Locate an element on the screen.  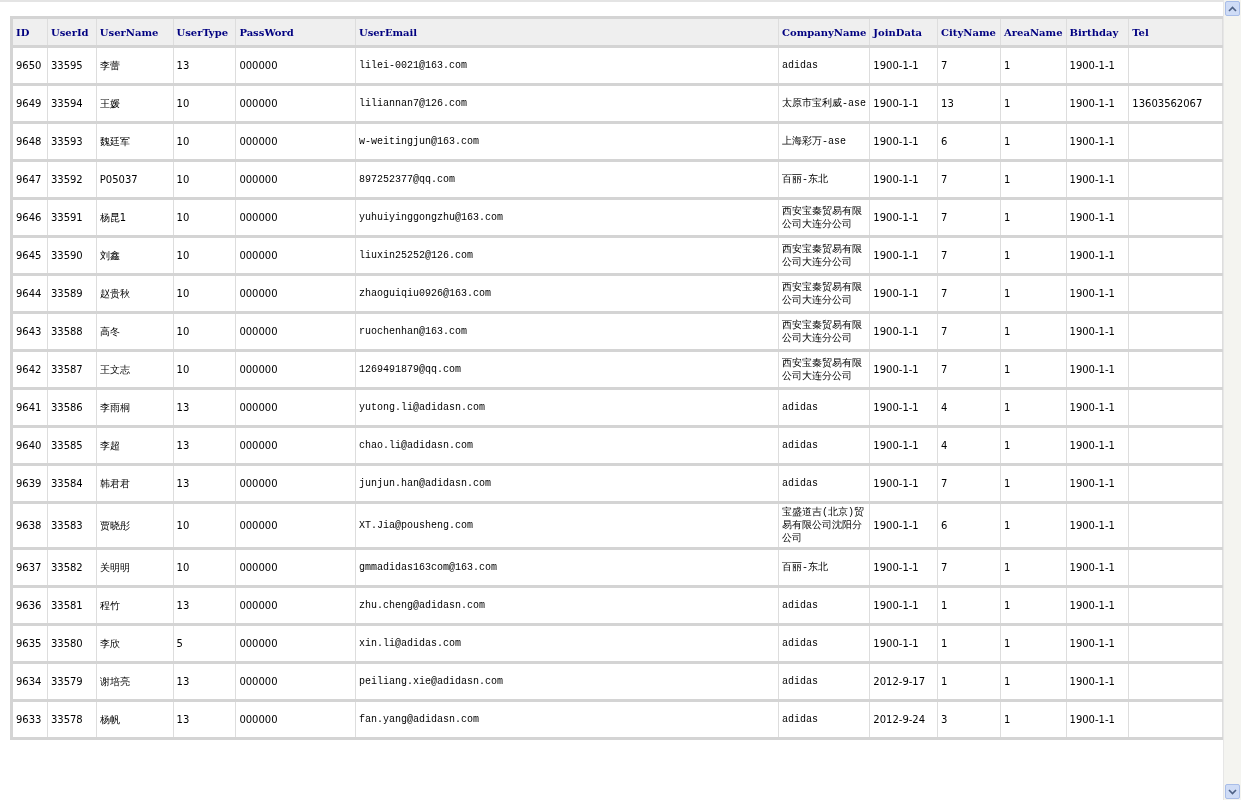
column-header: JoinData is located at coordinates (903, 32).